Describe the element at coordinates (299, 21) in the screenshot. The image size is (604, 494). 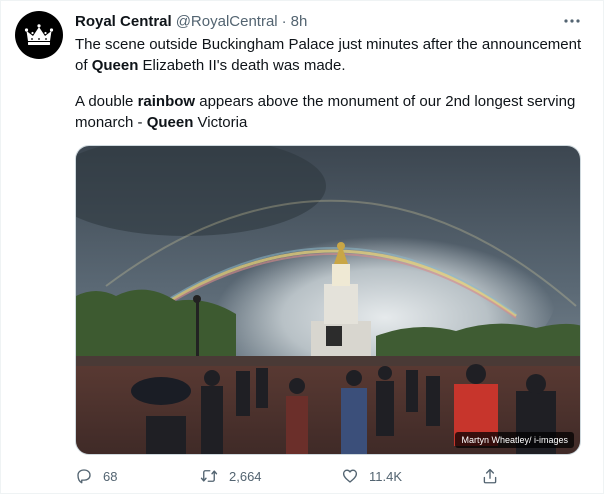
I see `tweet-timestamp: 8h` at that location.